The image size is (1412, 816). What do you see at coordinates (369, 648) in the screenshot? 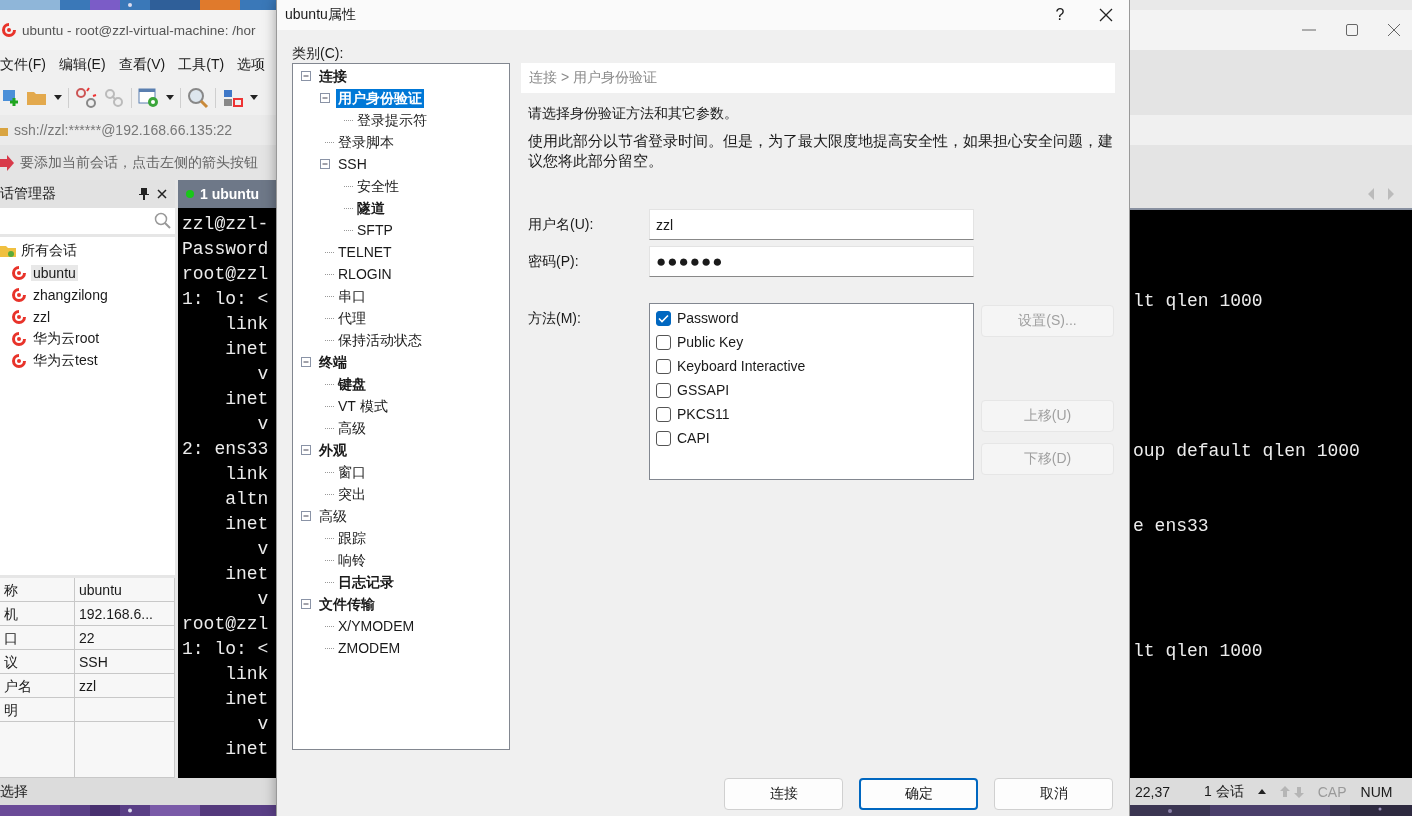
I see `tree-item: ZMODEM` at bounding box center [369, 648].